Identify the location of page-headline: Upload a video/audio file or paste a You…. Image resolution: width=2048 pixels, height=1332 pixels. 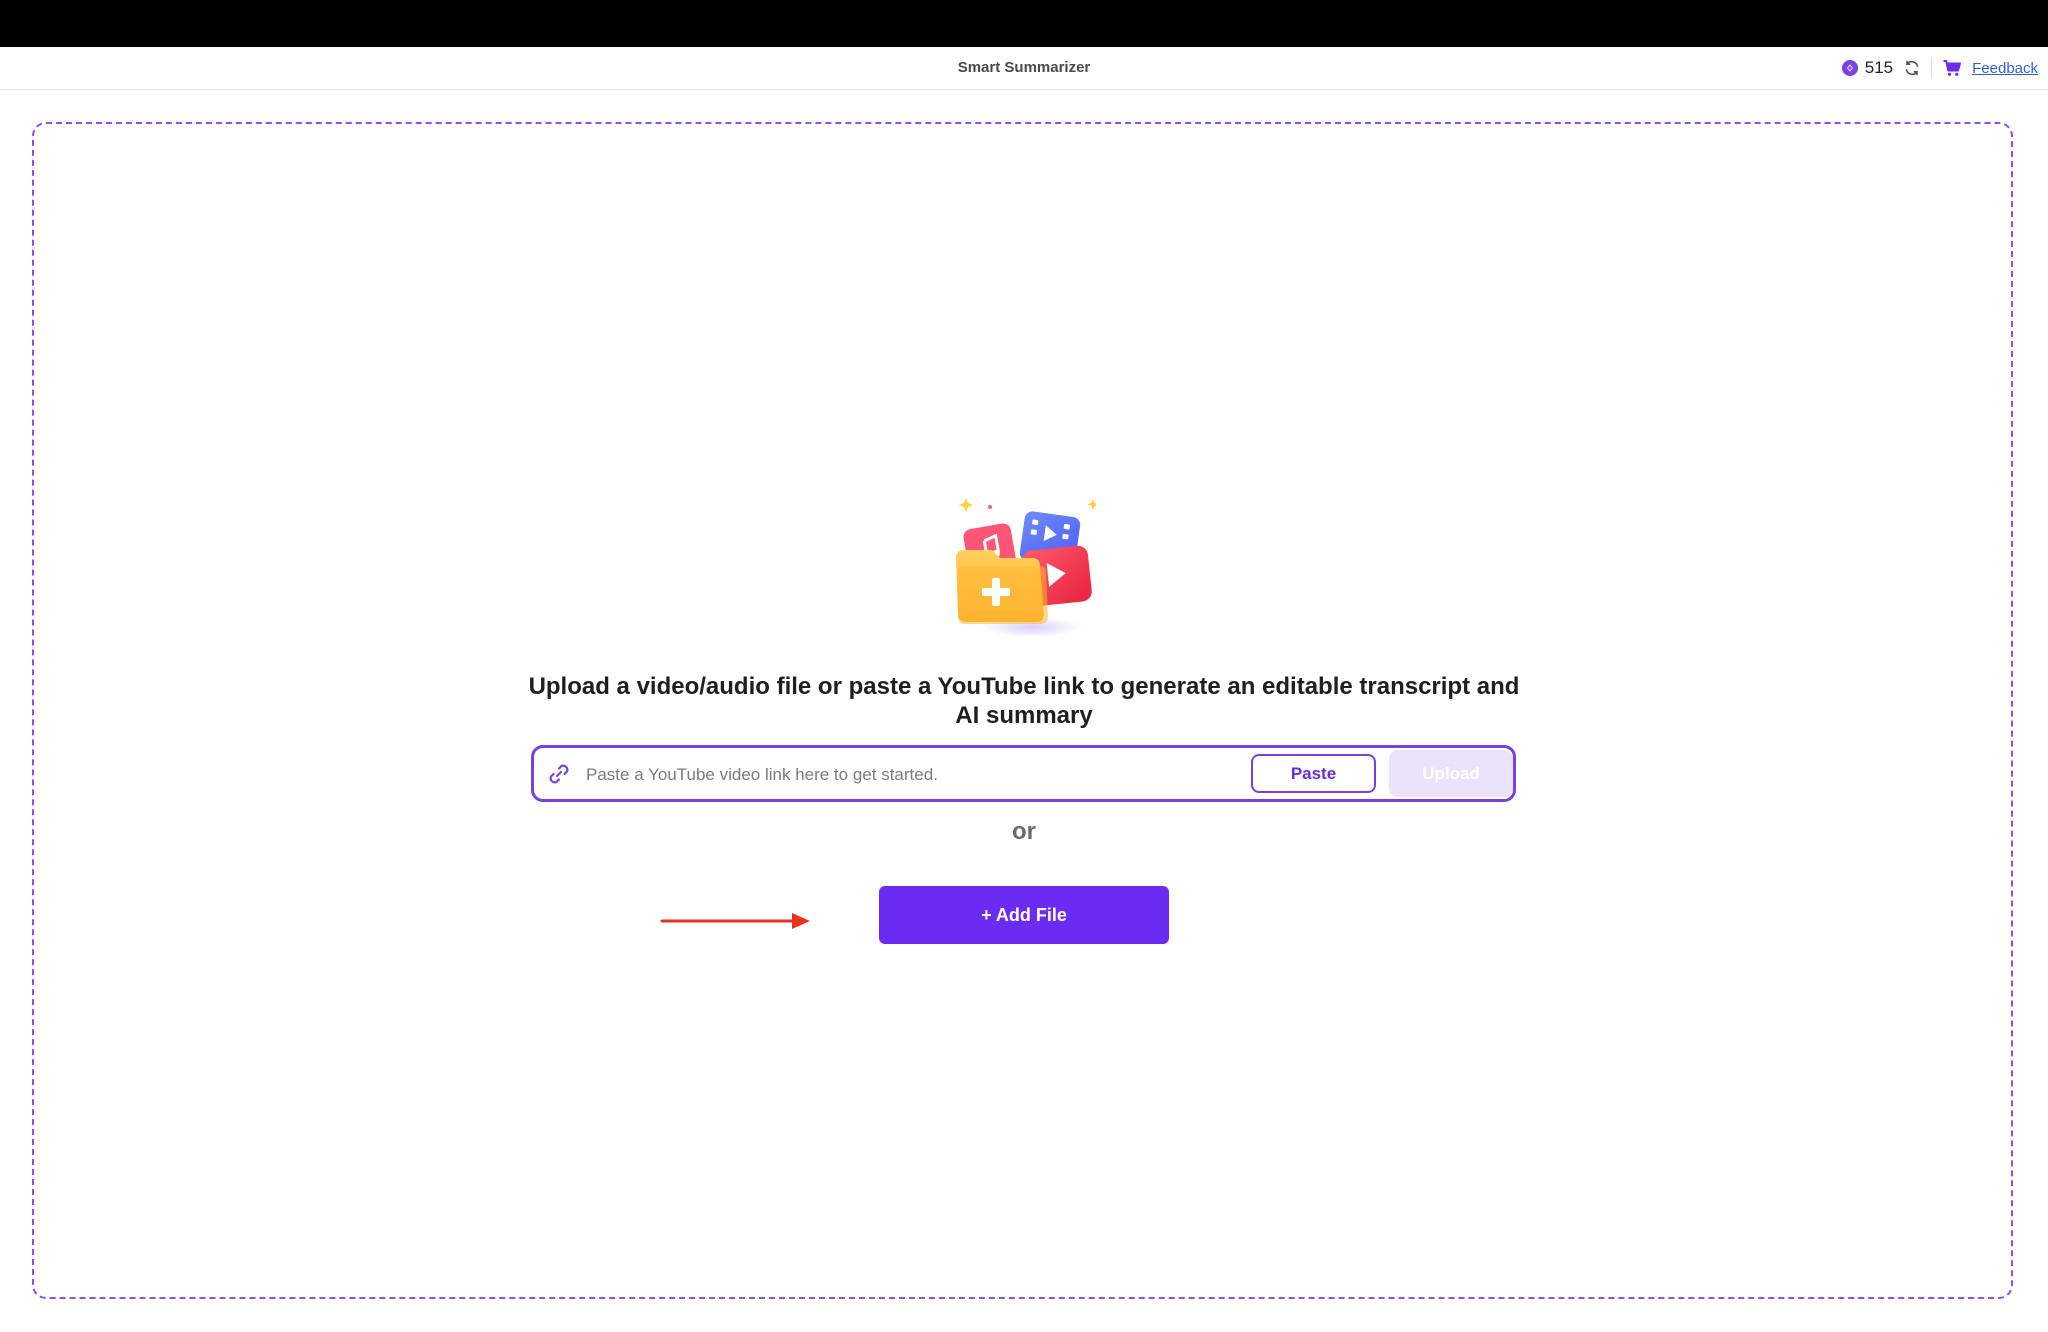
(1024, 701).